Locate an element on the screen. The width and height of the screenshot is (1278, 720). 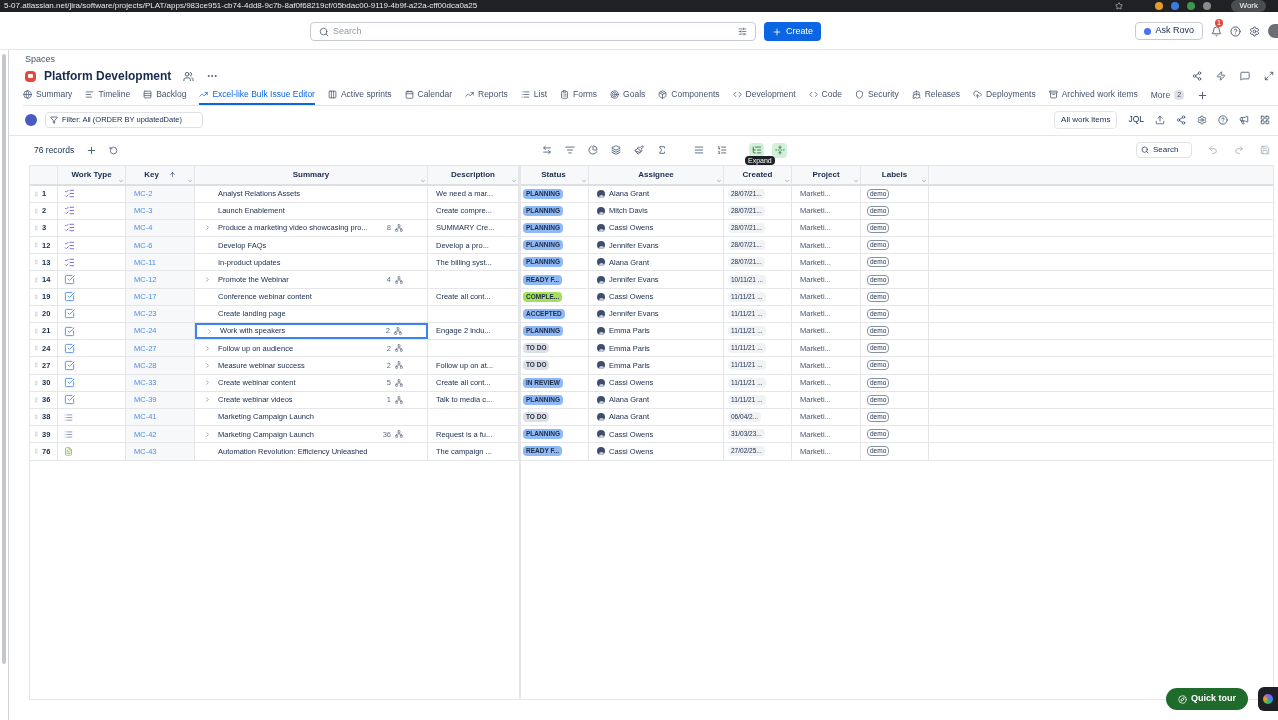
breadcrumb: Spaces is located at coordinates (651, 60).